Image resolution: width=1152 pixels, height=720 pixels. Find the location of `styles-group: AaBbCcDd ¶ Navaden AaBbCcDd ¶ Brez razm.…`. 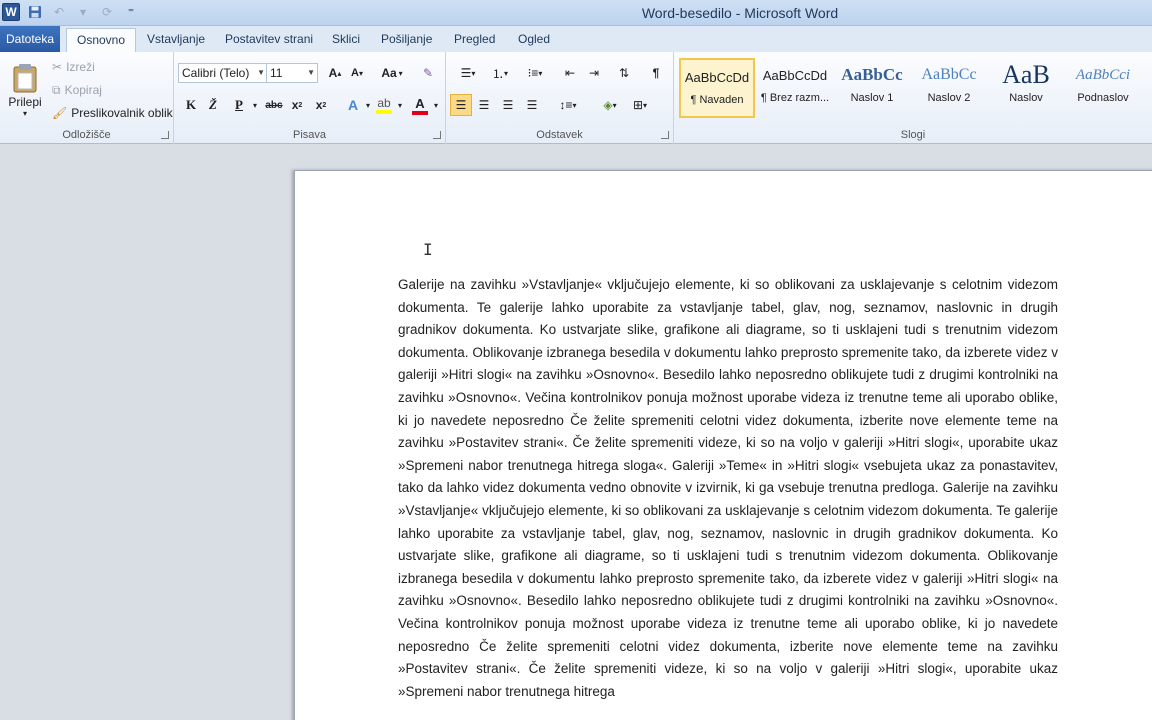

styles-group: AaBbCcDd ¶ Navaden AaBbCcDd ¶ Brez razm.… is located at coordinates (913, 98).